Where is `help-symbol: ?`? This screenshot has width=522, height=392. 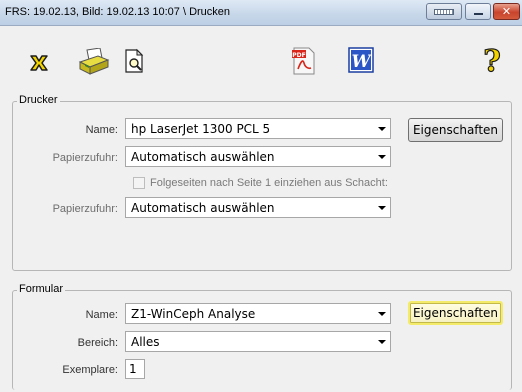
help-symbol: ? is located at coordinates (492, 60).